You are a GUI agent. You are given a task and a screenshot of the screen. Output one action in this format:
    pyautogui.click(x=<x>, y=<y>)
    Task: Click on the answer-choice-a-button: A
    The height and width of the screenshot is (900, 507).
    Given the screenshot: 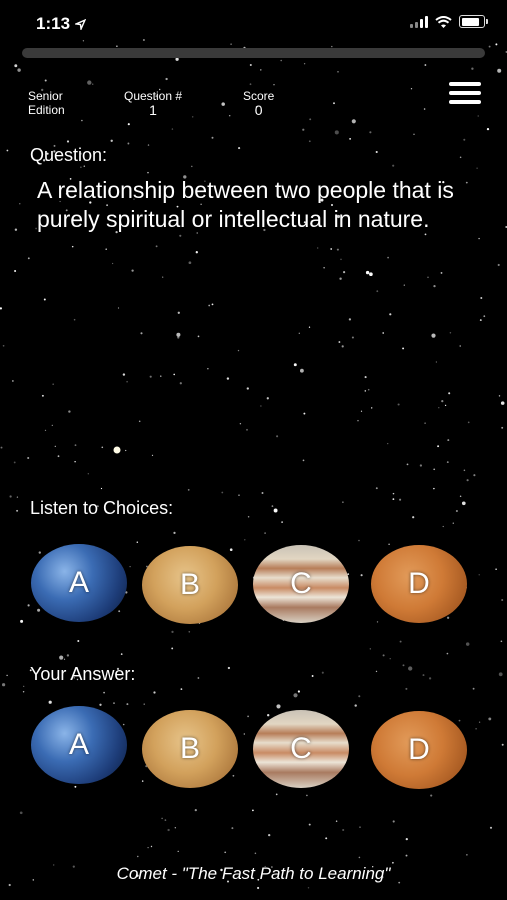 What is the action you would take?
    pyautogui.click(x=79, y=745)
    